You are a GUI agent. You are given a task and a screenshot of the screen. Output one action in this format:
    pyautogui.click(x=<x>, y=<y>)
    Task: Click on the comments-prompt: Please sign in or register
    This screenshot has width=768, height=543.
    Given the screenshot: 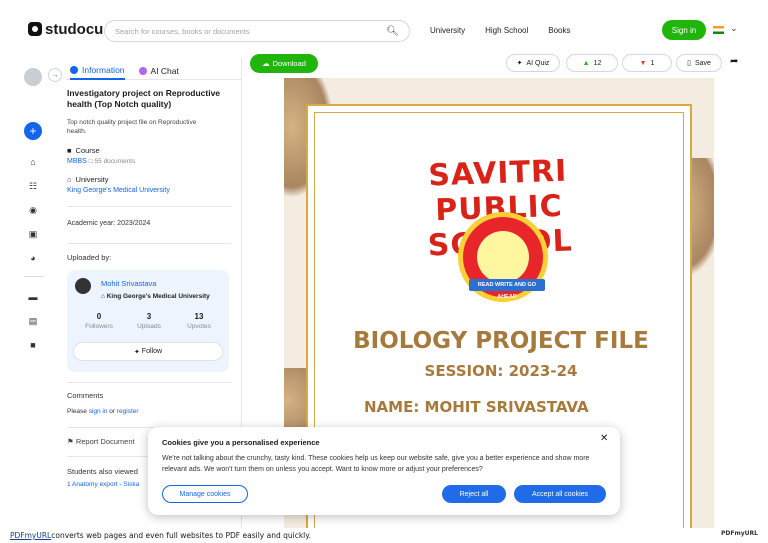 What is the action you would take?
    pyautogui.click(x=103, y=411)
    